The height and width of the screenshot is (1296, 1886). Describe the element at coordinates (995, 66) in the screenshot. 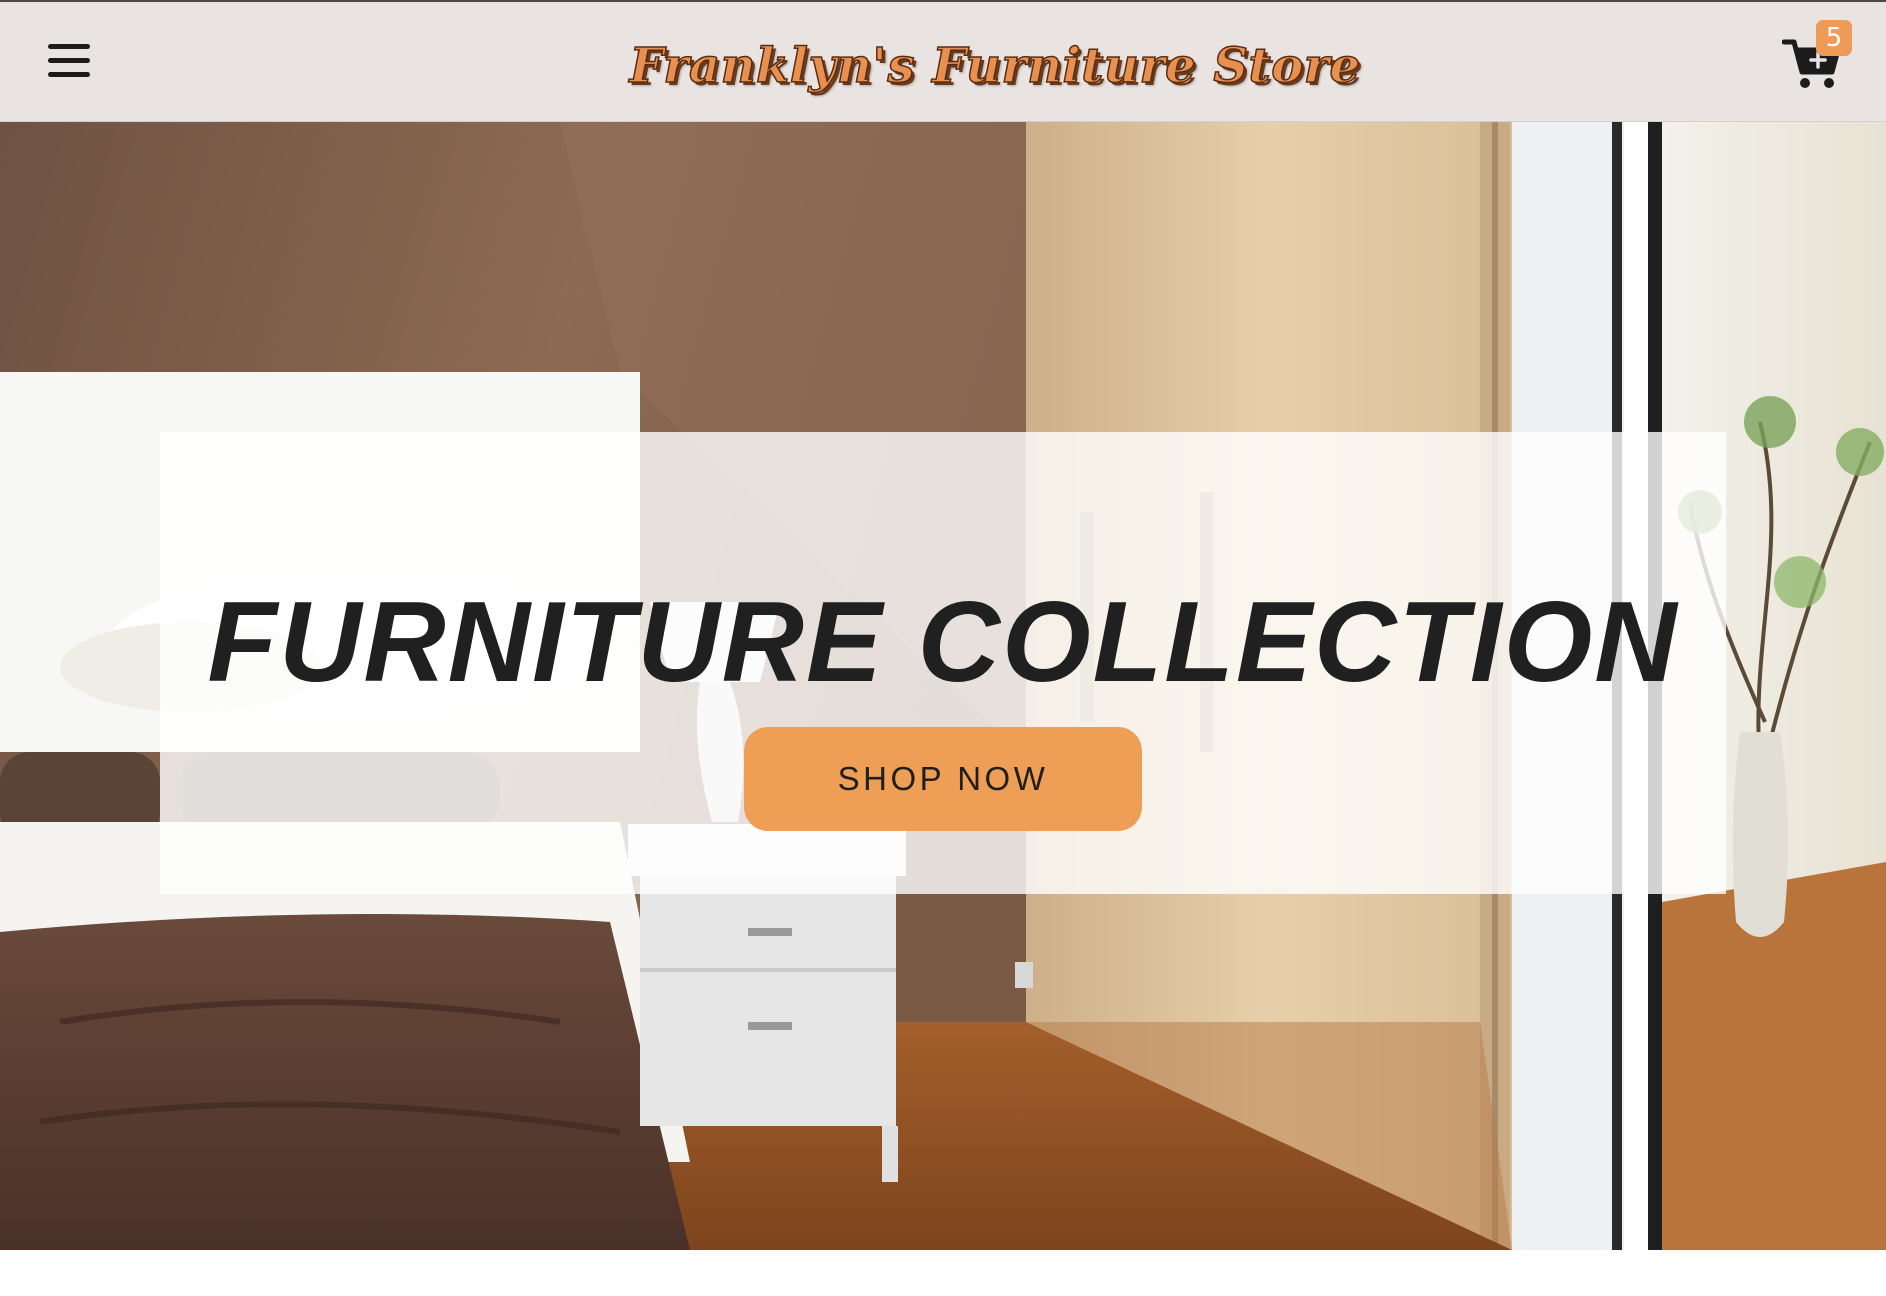

I see `site-title: Franklyn's Furniture Store` at that location.